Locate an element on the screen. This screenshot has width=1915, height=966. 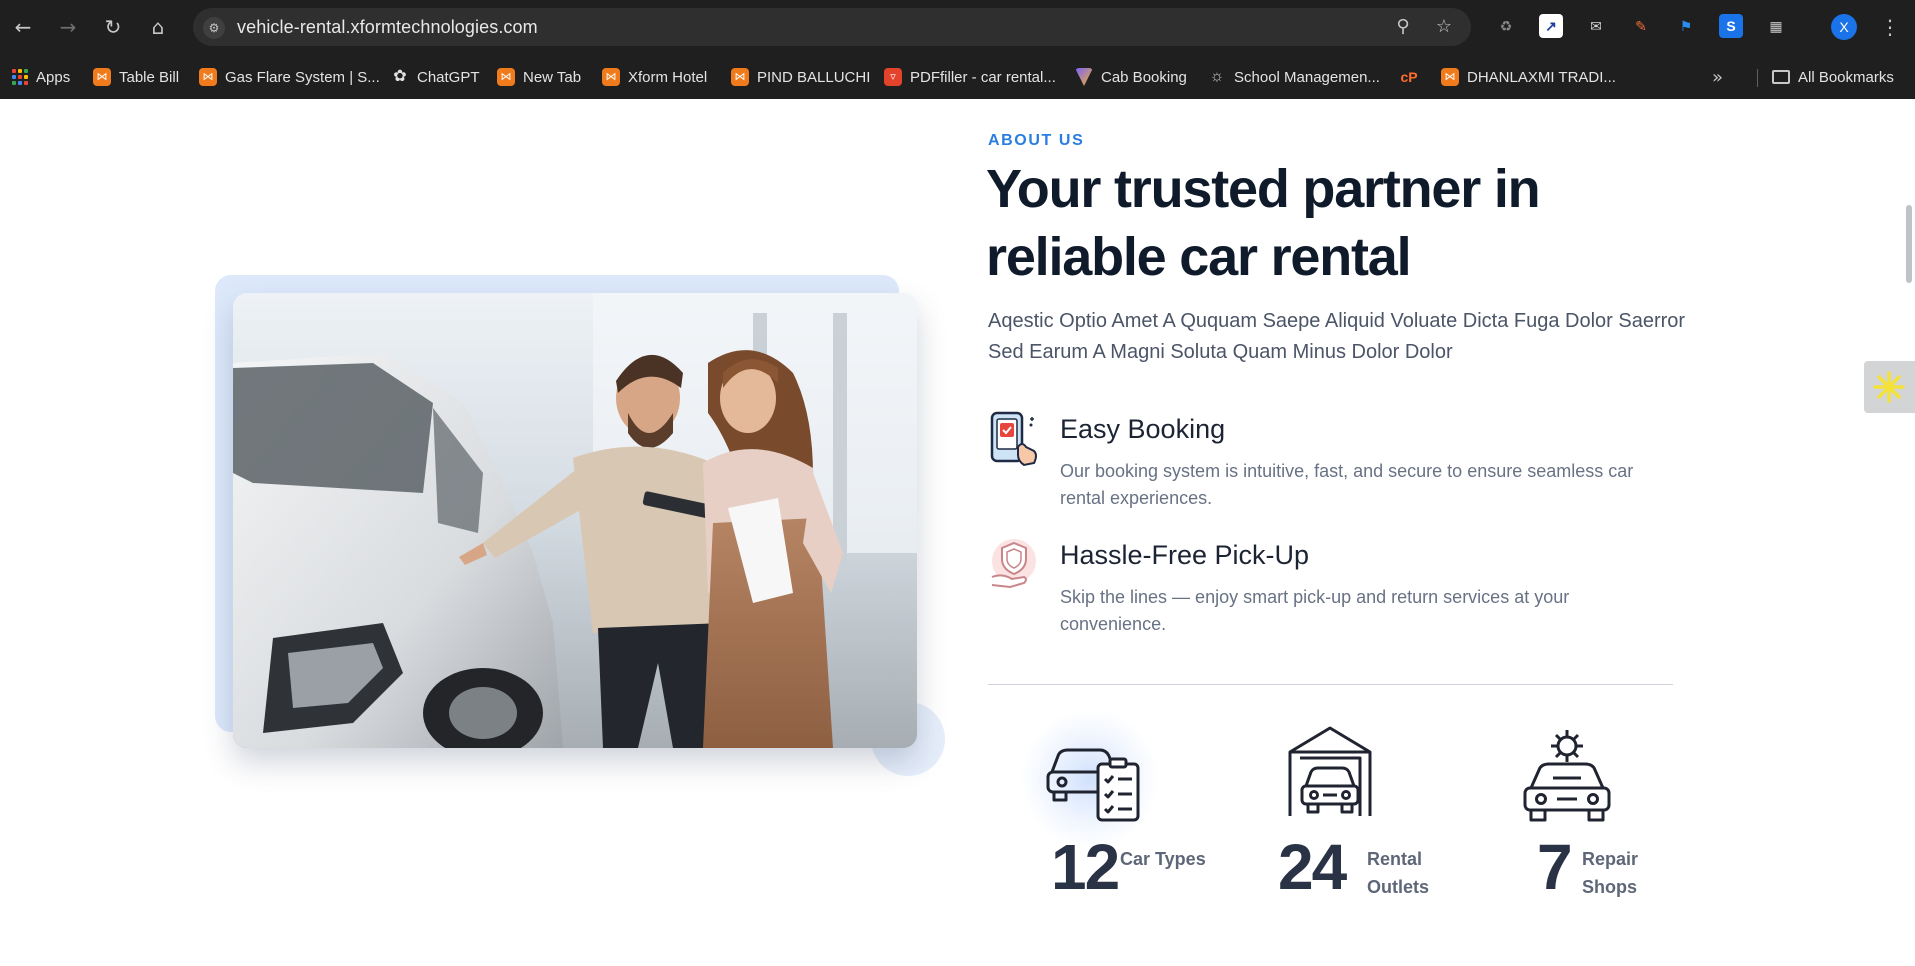
reload-icon: ↻ is located at coordinates (113, 27).